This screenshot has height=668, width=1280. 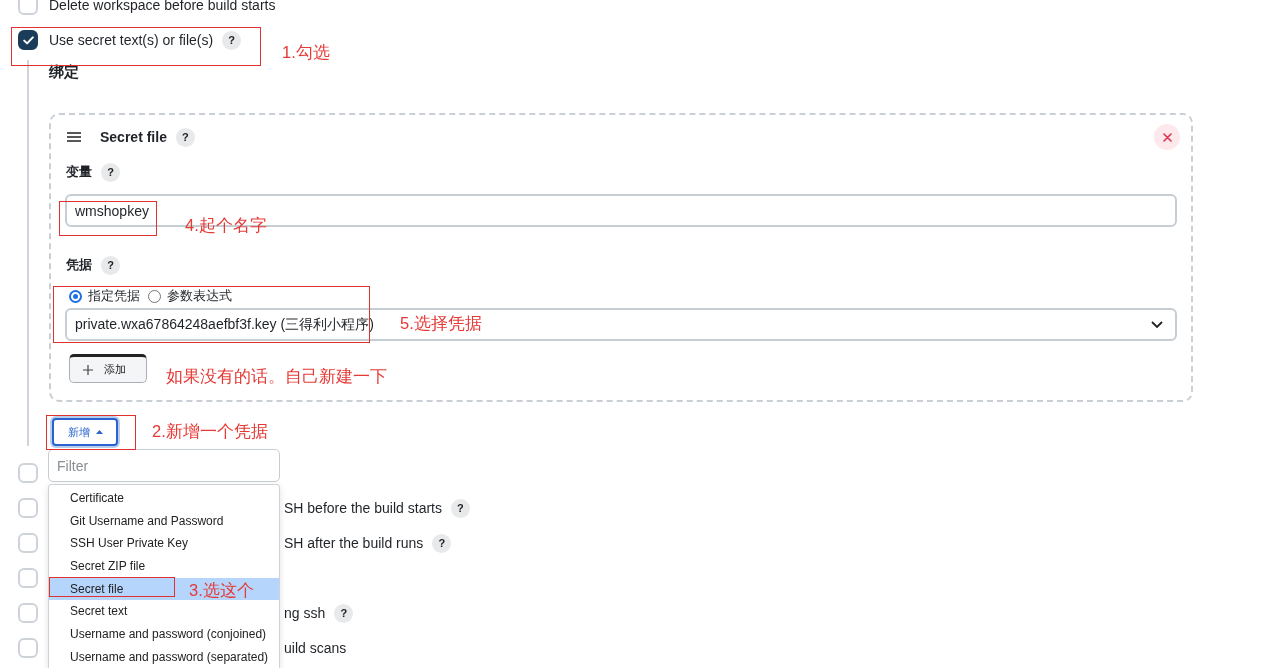 What do you see at coordinates (164, 543) in the screenshot?
I see `menu-item: SSH User Private Key` at bounding box center [164, 543].